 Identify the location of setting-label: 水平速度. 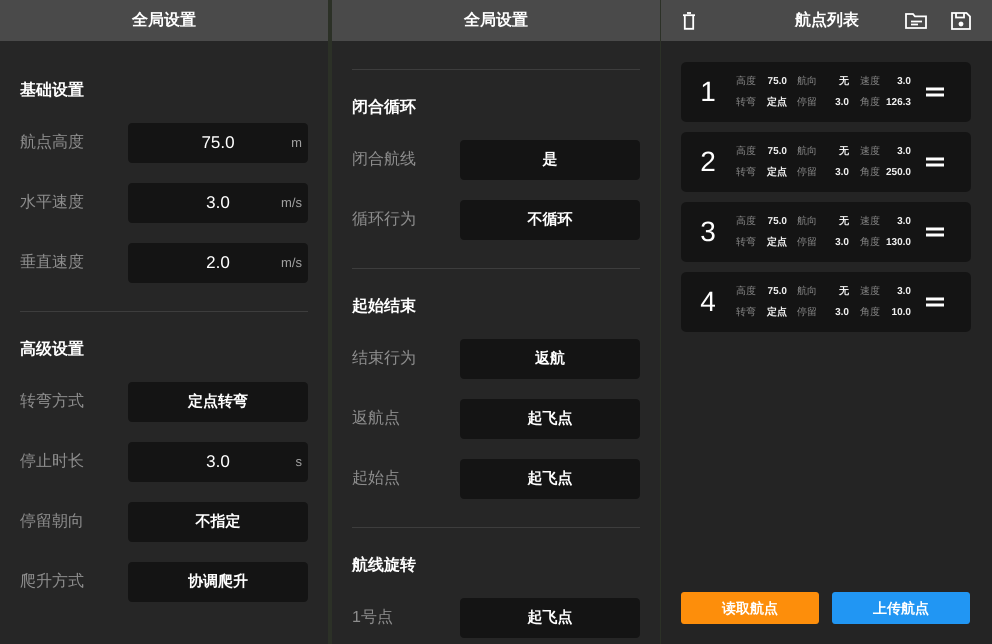
(52, 203).